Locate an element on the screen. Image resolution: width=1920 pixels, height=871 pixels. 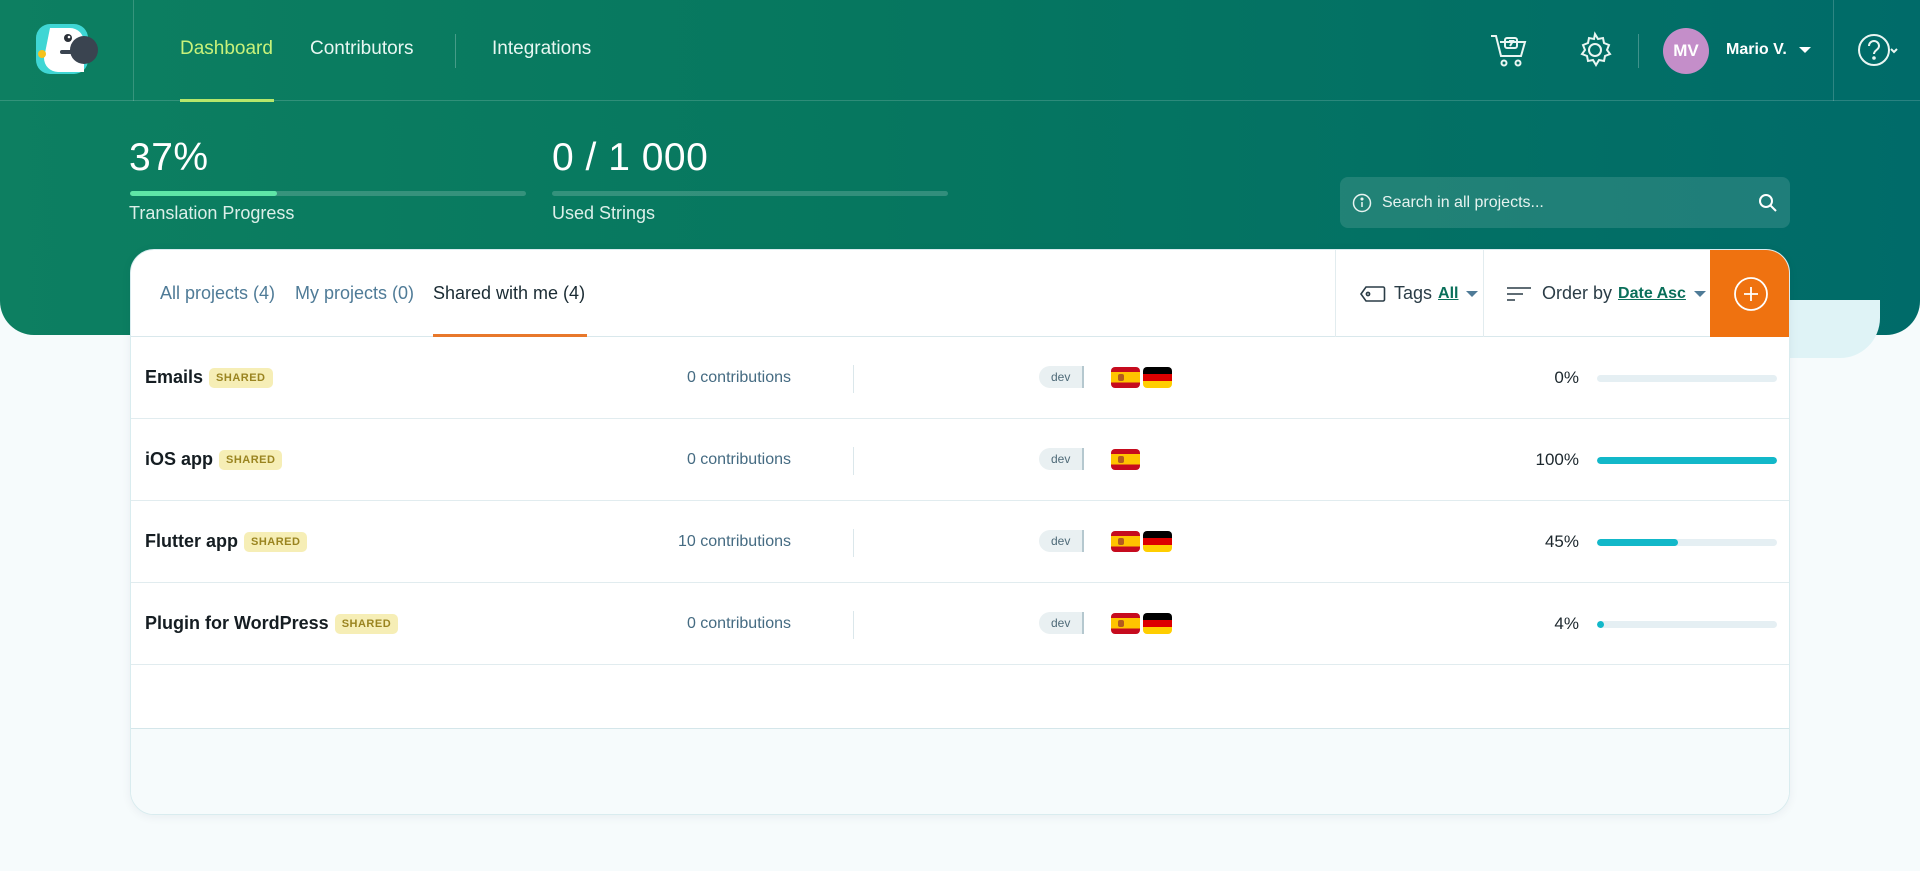
translation-progress-bar is located at coordinates (328, 193).